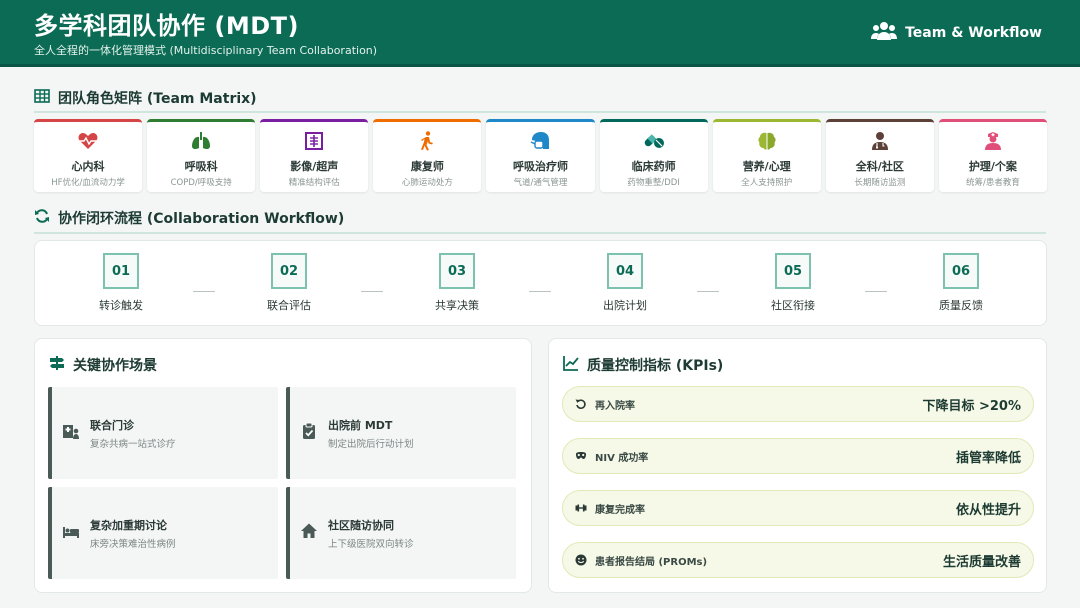 This screenshot has width=1080, height=608. What do you see at coordinates (314, 183) in the screenshot?
I see `role-desc: 精准结构评估` at bounding box center [314, 183].